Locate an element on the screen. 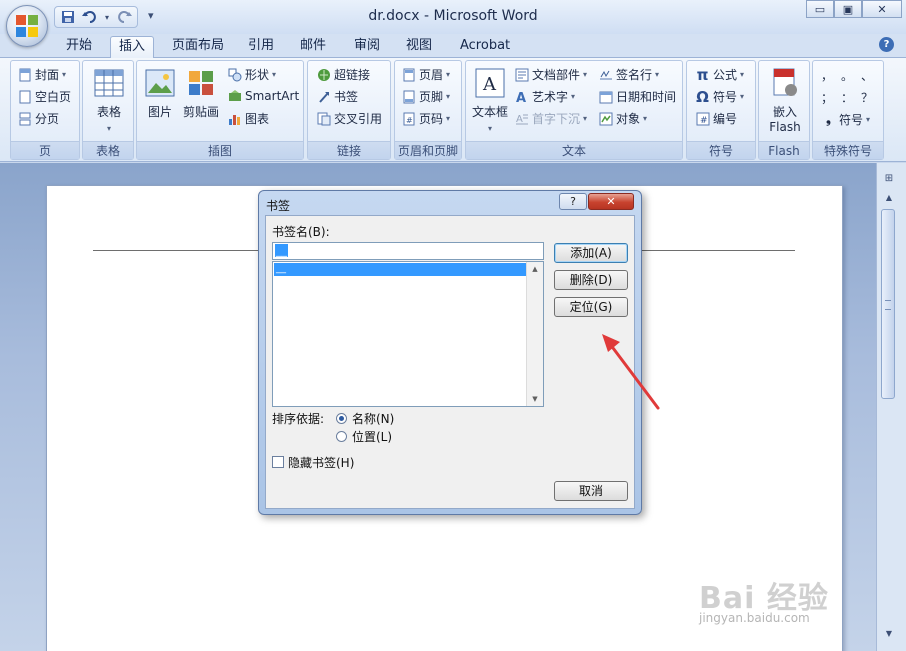 The height and width of the screenshot is (651, 906). tab-home: 开始 is located at coordinates (79, 47).